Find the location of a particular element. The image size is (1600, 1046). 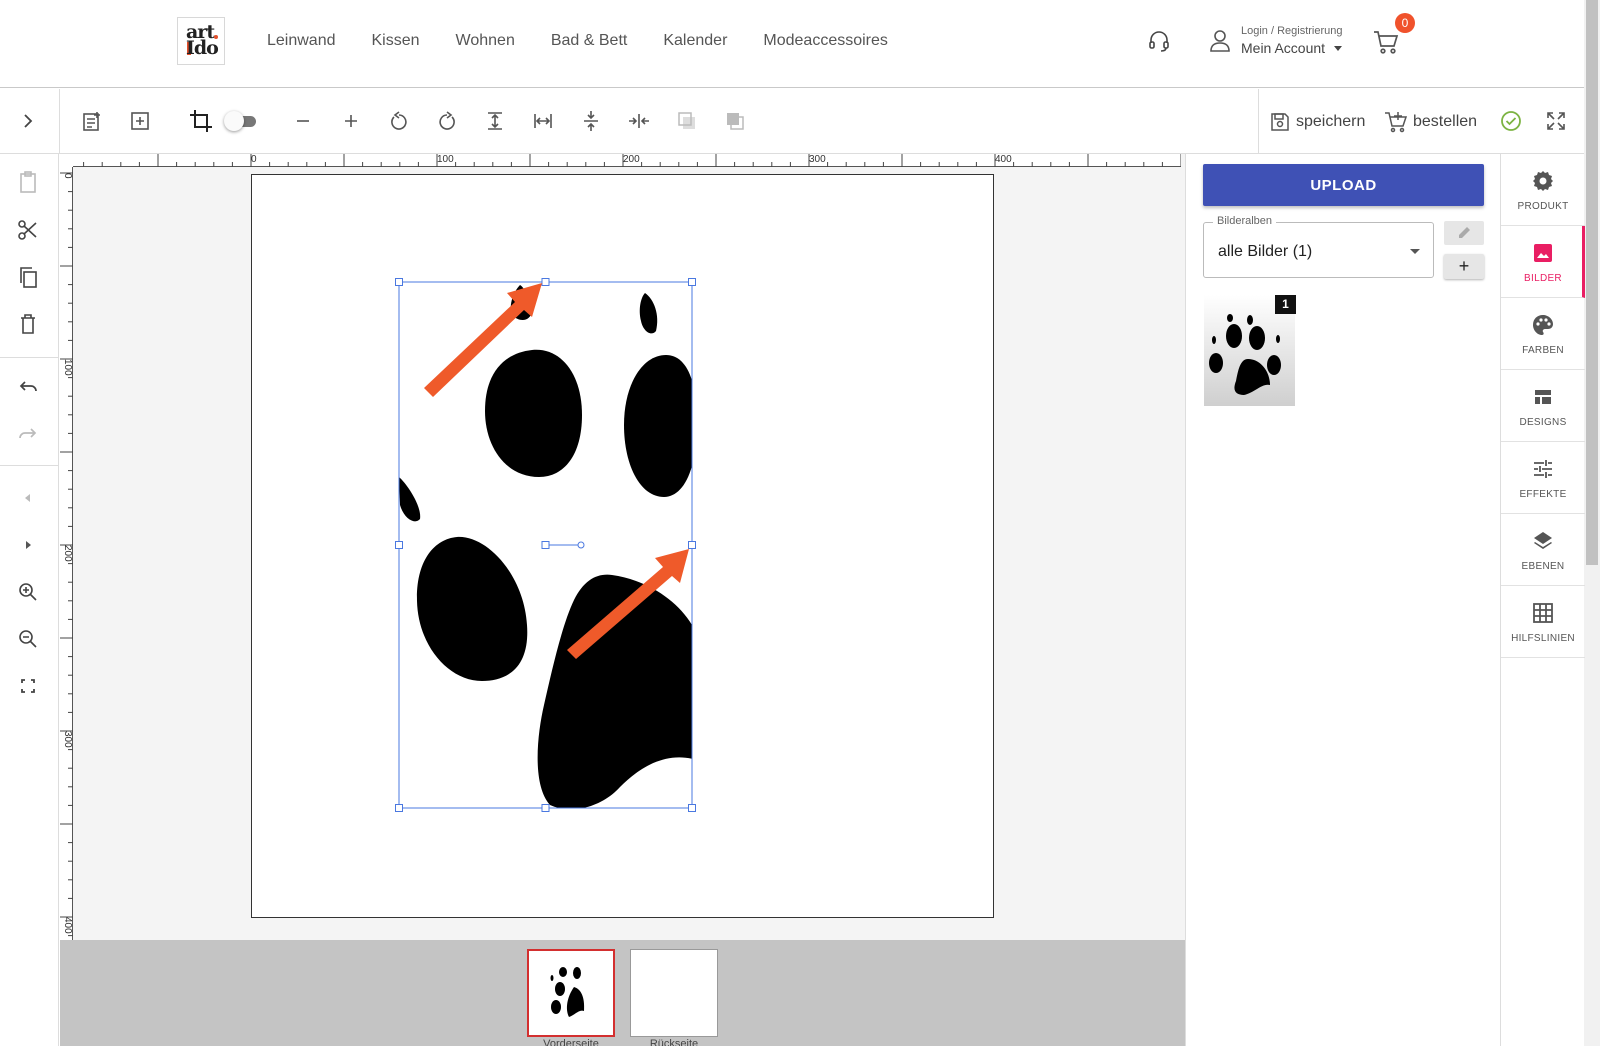

previous-page-icon is located at coordinates (28, 498).